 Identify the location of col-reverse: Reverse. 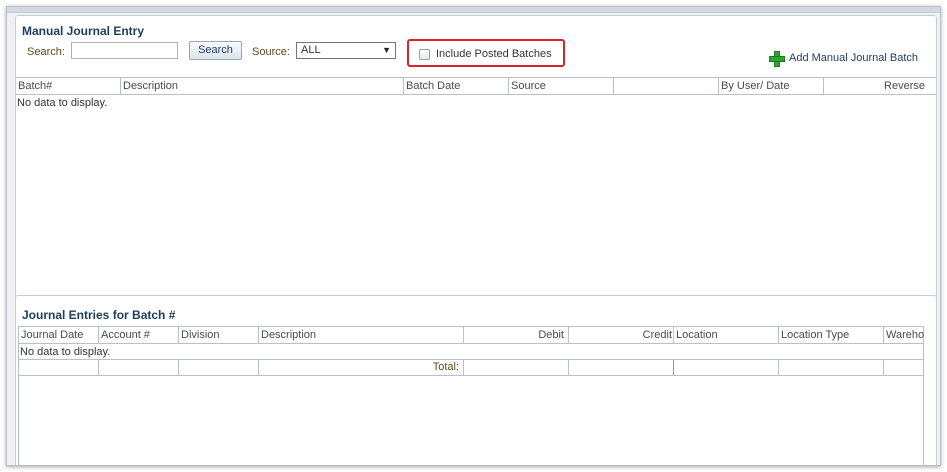
(876, 86).